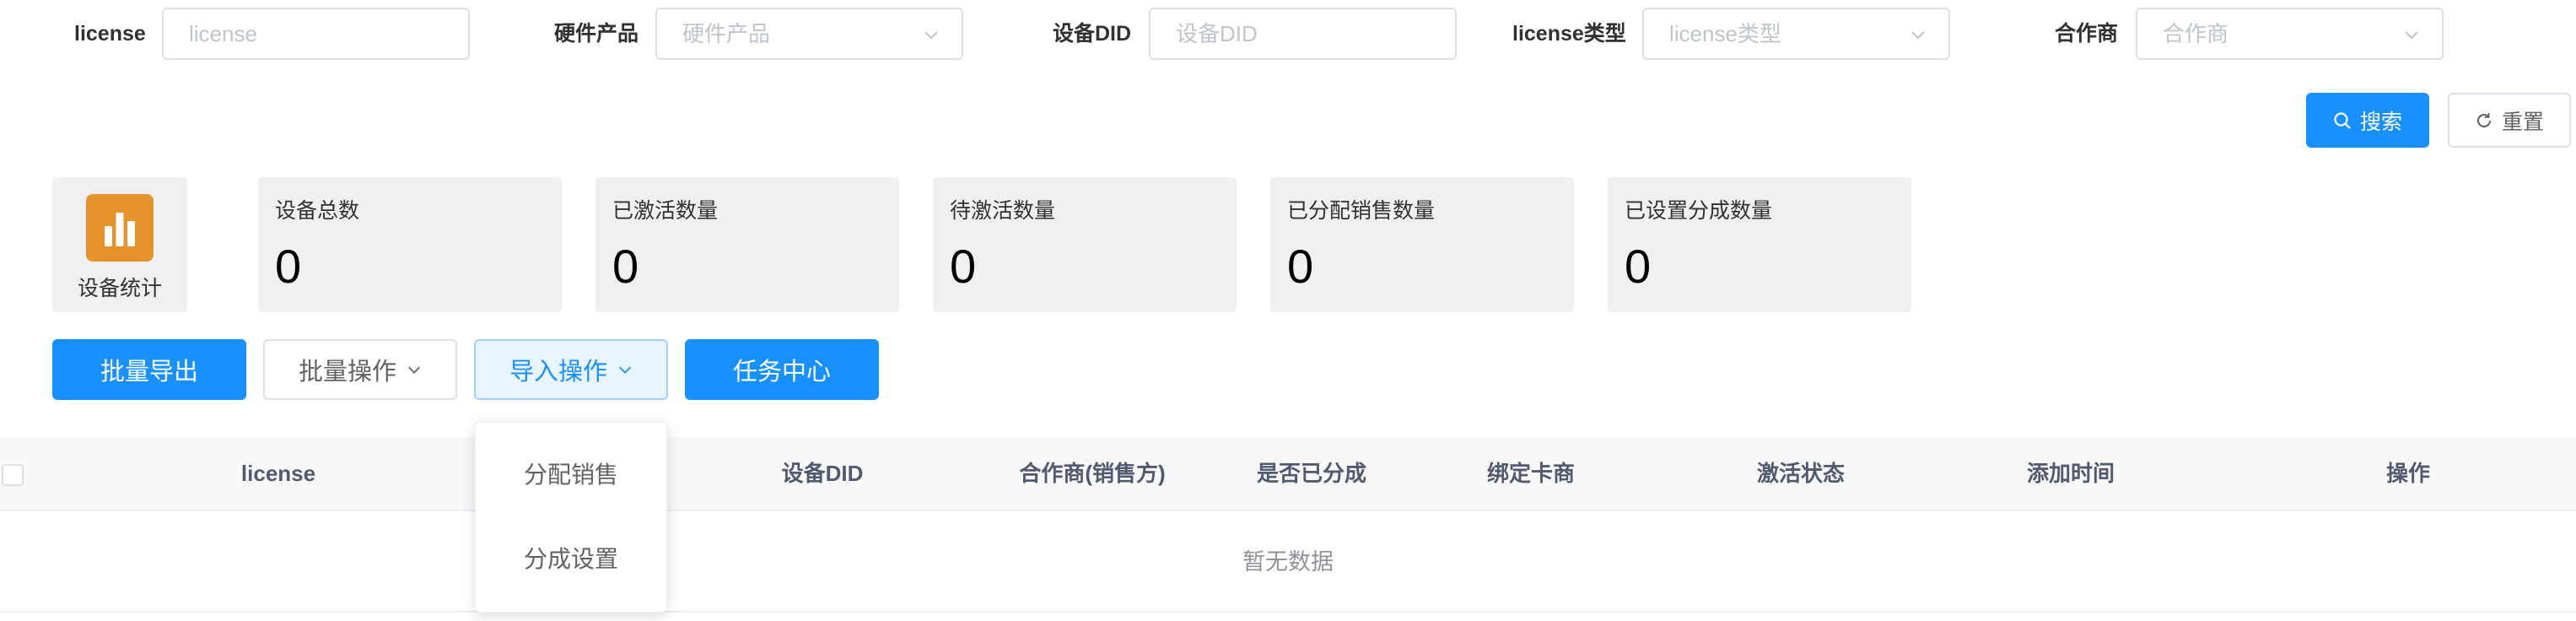  Describe the element at coordinates (317, 211) in the screenshot. I see `stat-title: 设备总数` at that location.